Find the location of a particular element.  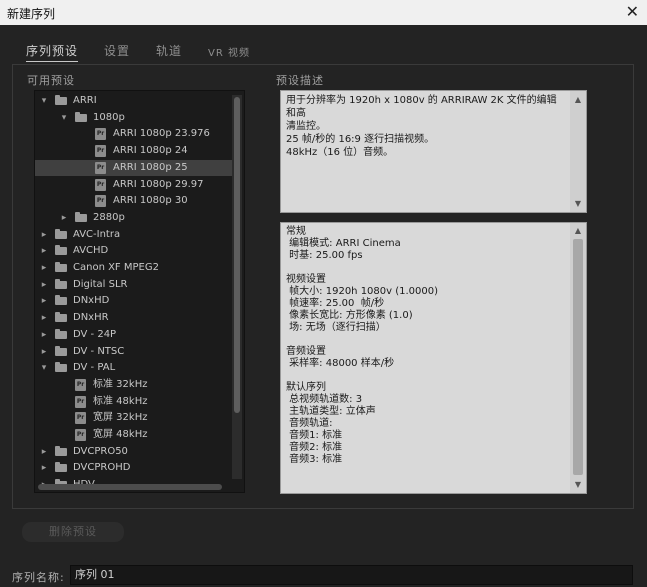

settings-line: 常规 is located at coordinates (296, 231).